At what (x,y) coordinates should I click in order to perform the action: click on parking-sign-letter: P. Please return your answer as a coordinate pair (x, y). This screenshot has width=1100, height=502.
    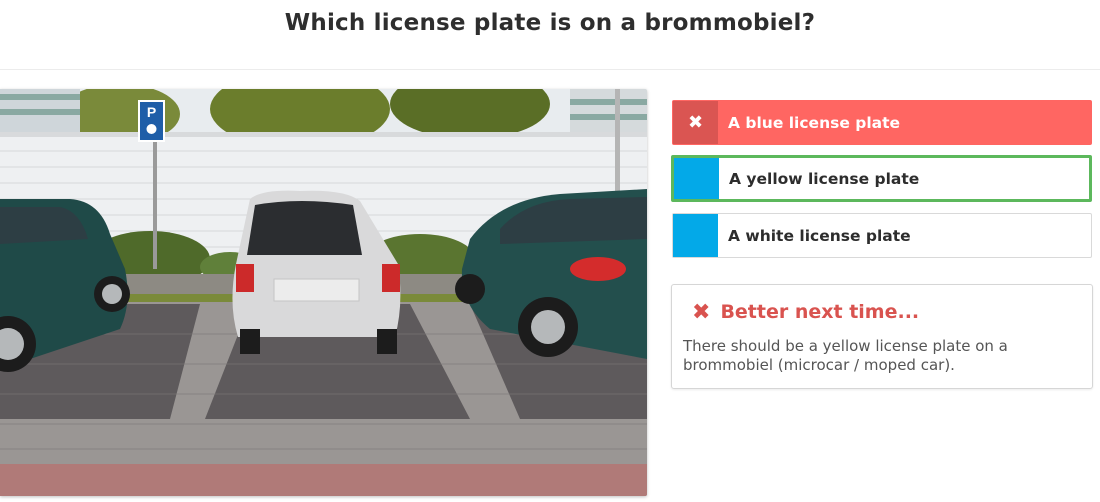
    Looking at the image, I should click on (151, 112).